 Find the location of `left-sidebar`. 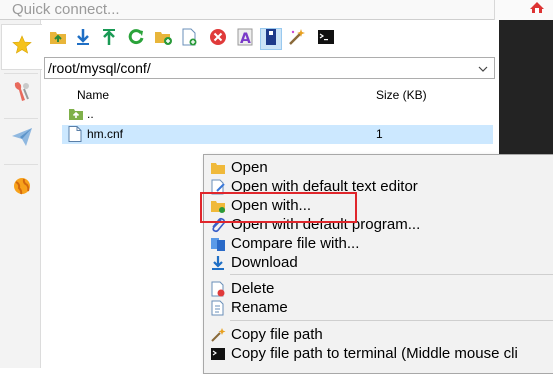

left-sidebar is located at coordinates (21, 194).